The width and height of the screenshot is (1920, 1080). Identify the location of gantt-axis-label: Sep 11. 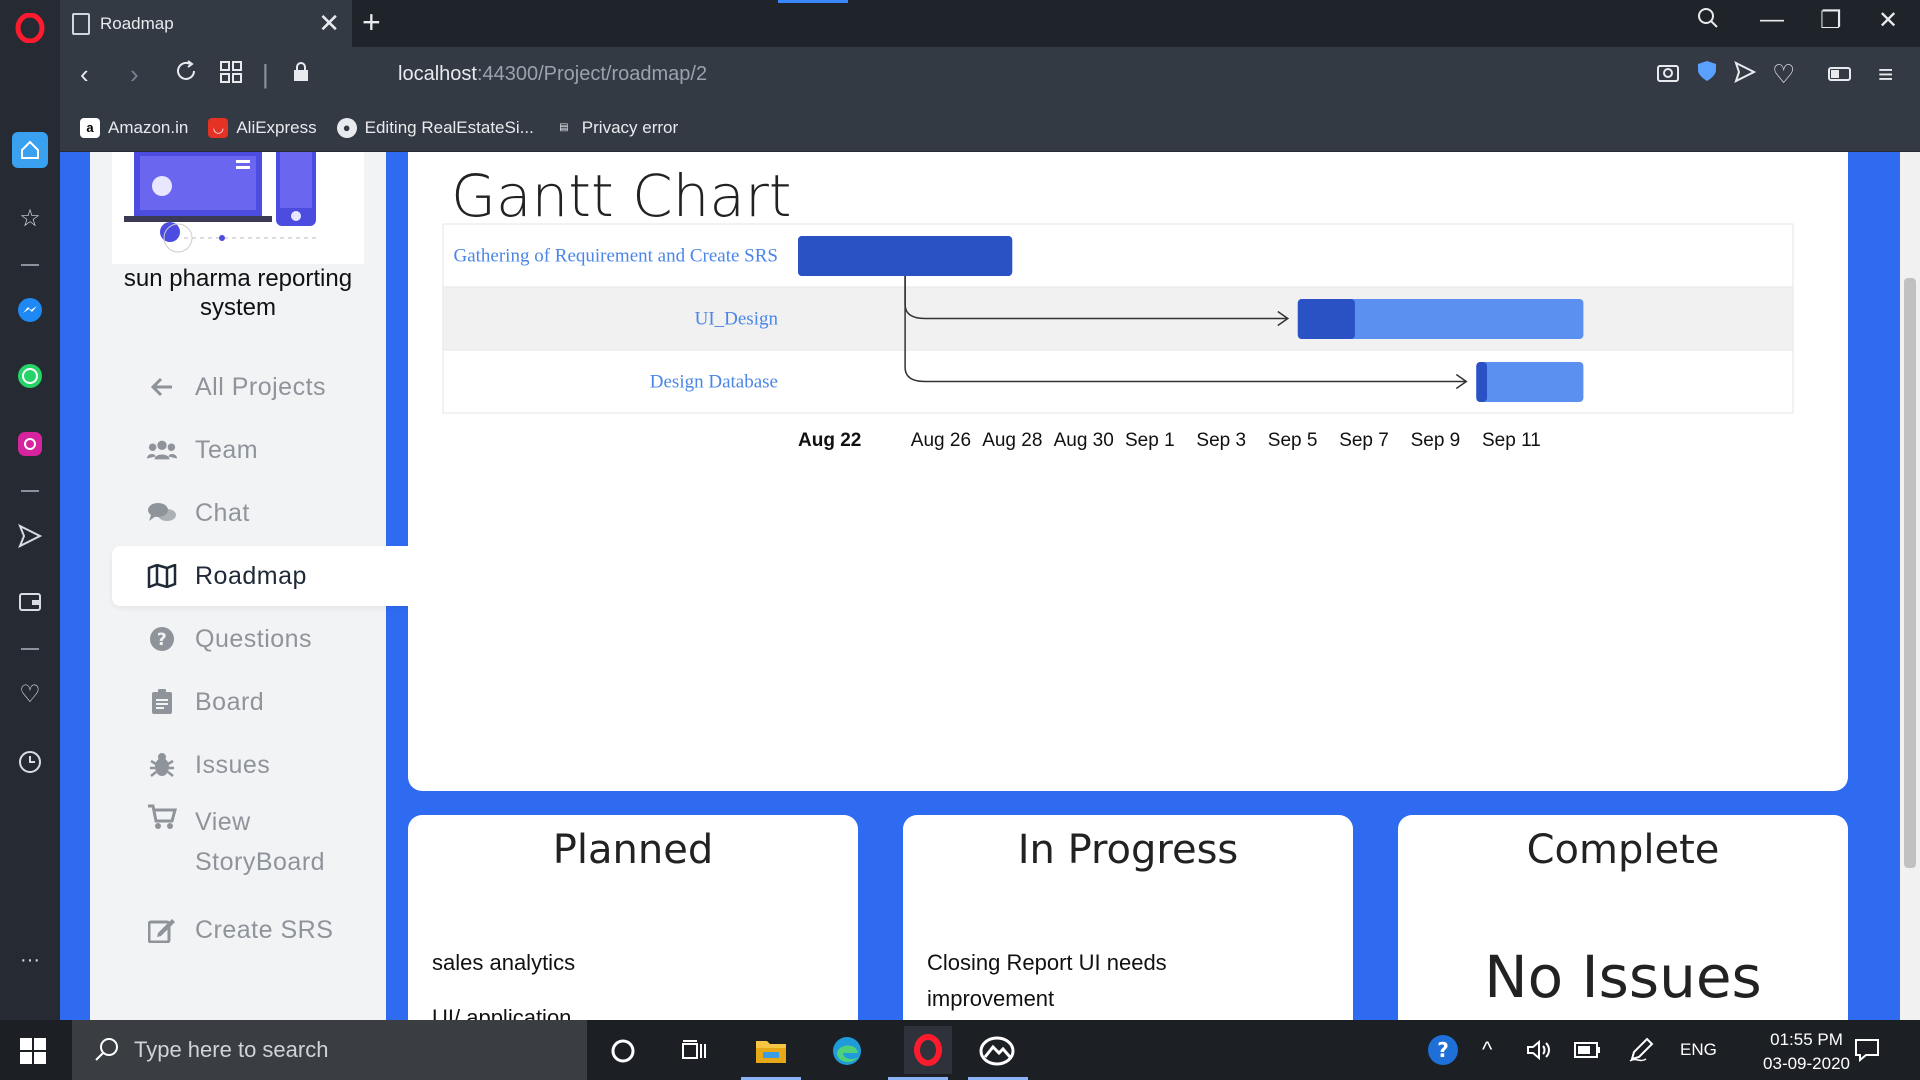
(1511, 440).